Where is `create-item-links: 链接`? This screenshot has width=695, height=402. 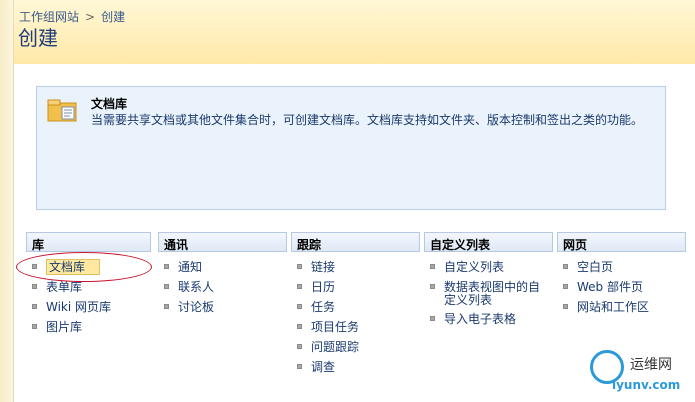
create-item-links: 链接 is located at coordinates (355, 268).